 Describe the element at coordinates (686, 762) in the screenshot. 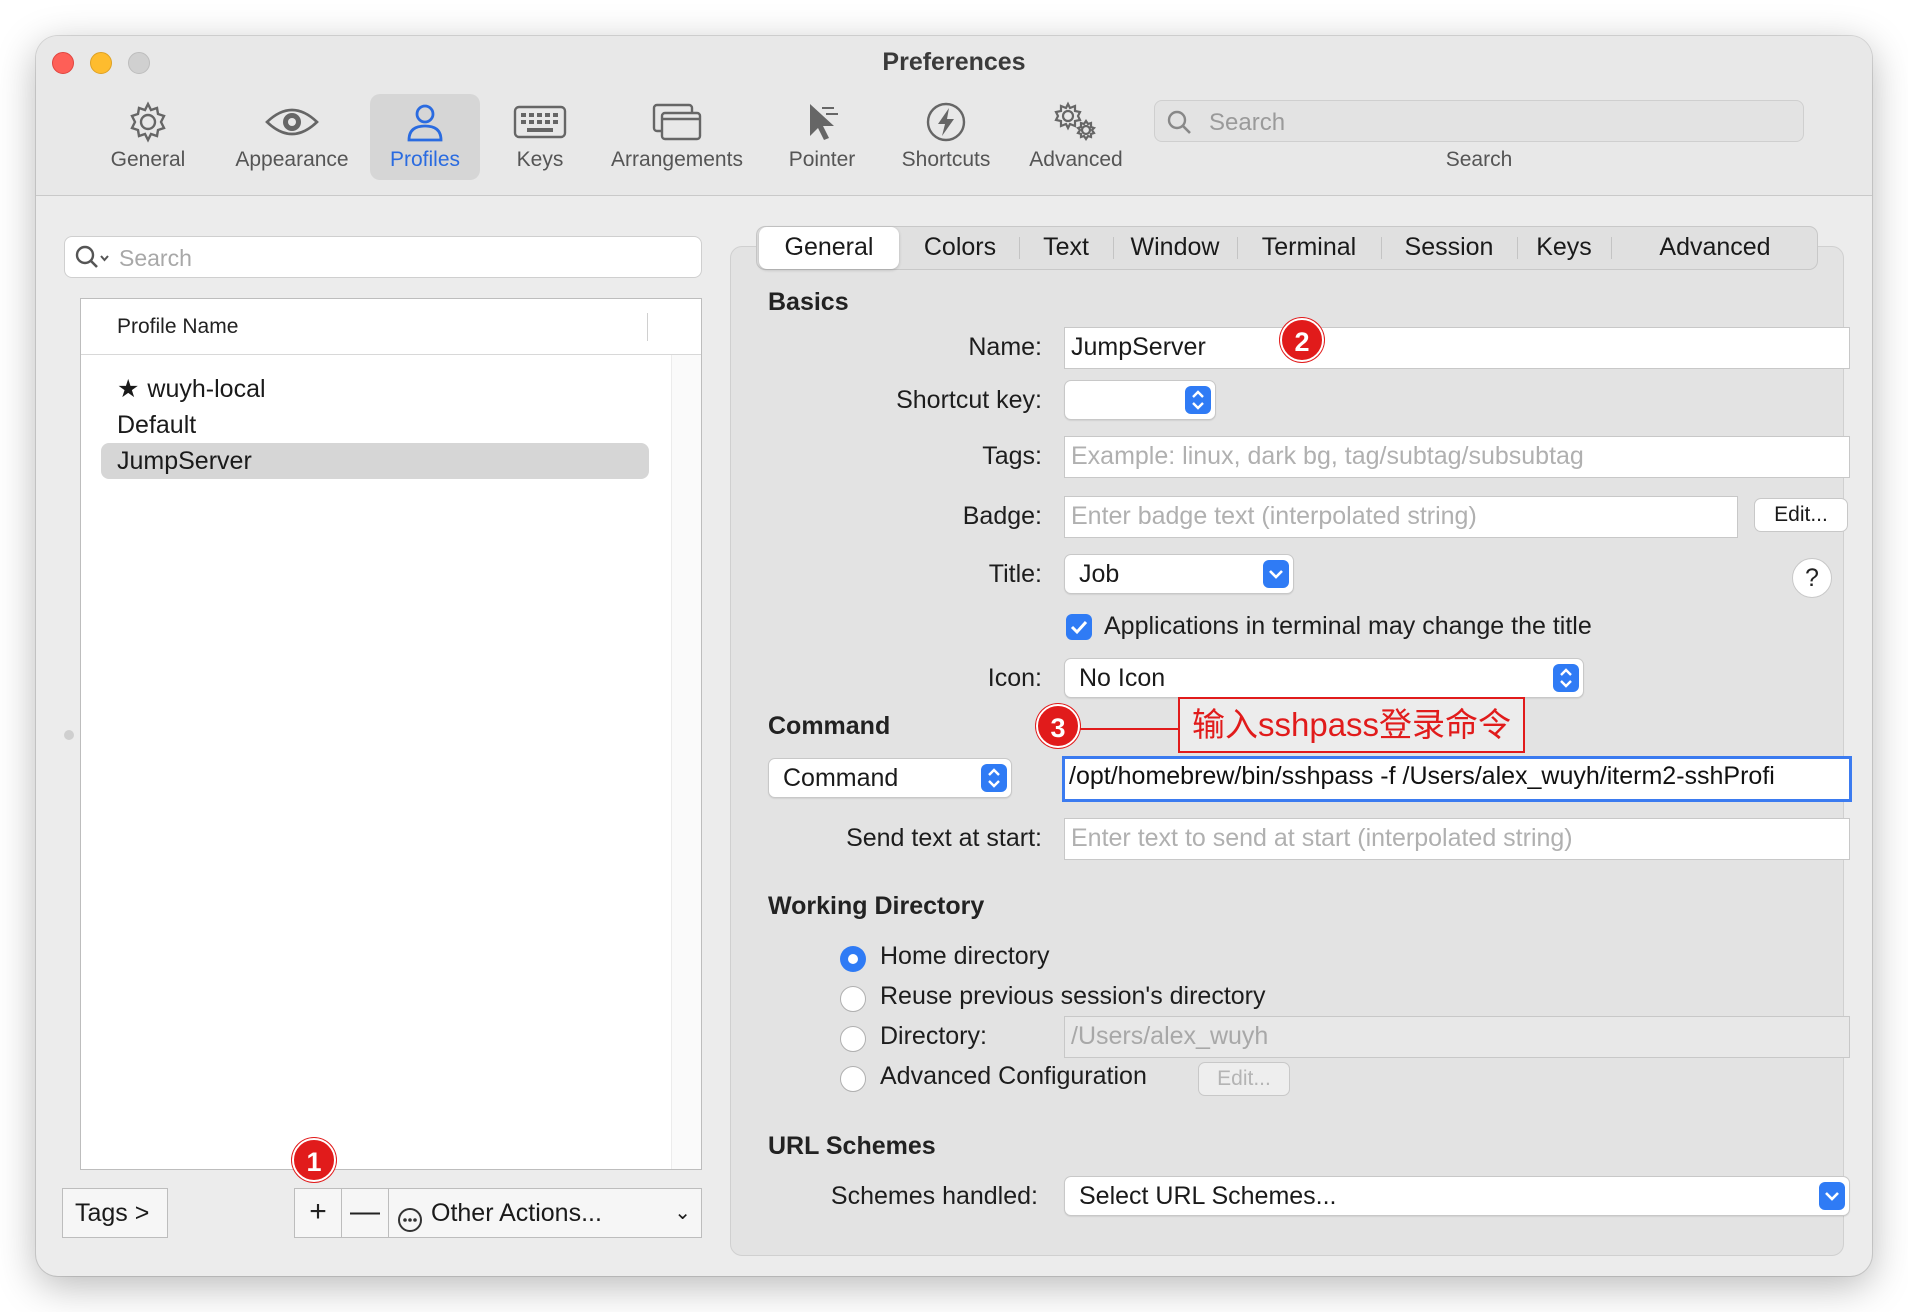

I see `profile-list-scrollbar` at that location.